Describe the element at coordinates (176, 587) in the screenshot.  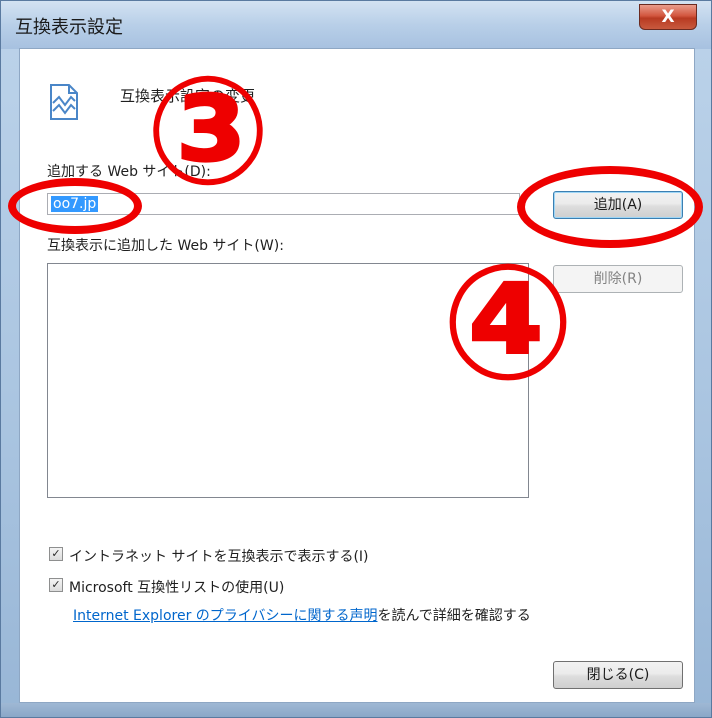
I see `ms-list-checkbox-label: Microsoft 互換性リストの使用(U)` at that location.